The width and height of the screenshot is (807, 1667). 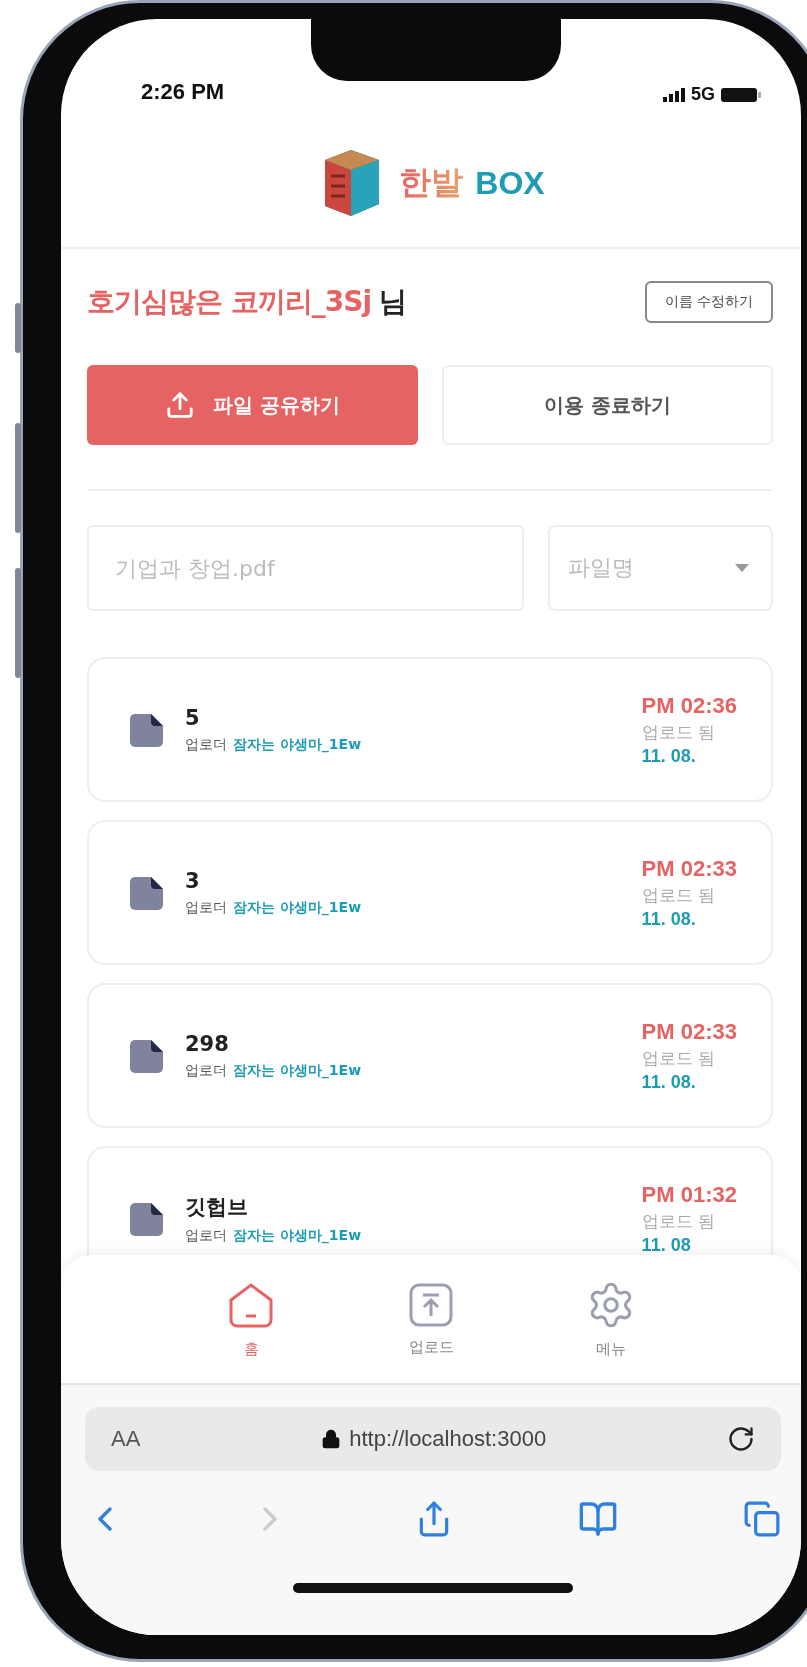 What do you see at coordinates (741, 94) in the screenshot?
I see `battery-icon` at bounding box center [741, 94].